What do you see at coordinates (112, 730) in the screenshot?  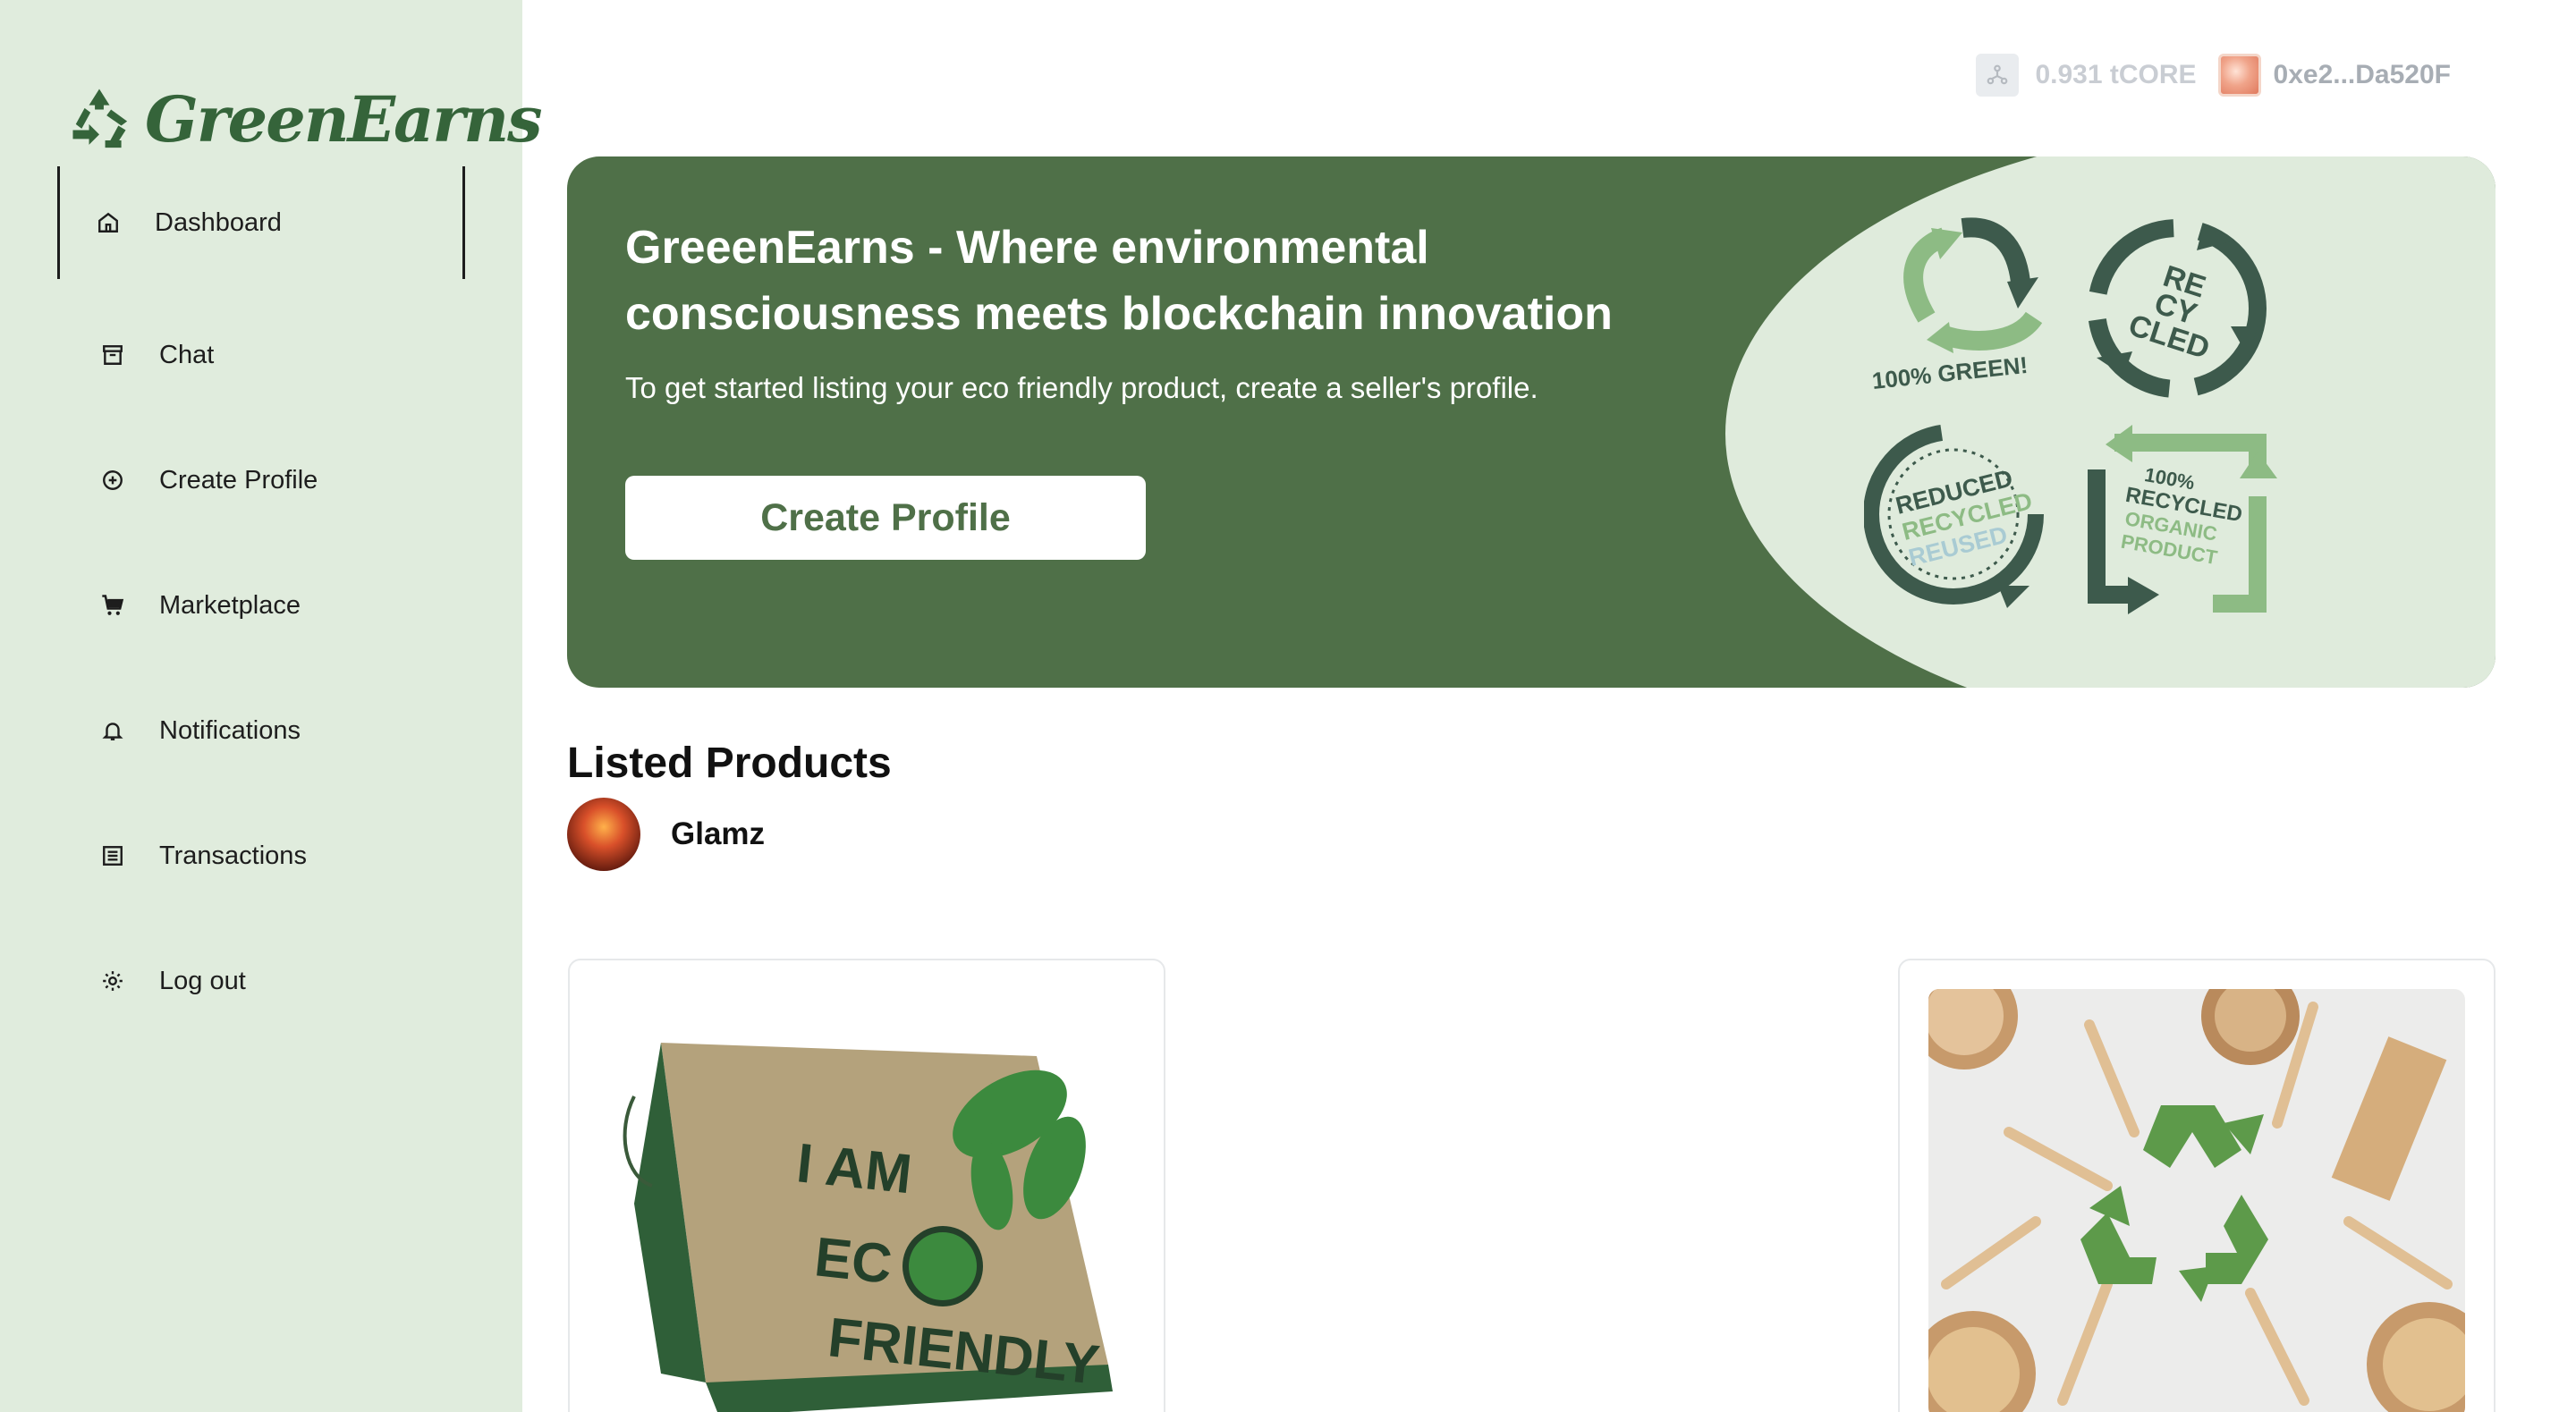 I see `bell-icon` at bounding box center [112, 730].